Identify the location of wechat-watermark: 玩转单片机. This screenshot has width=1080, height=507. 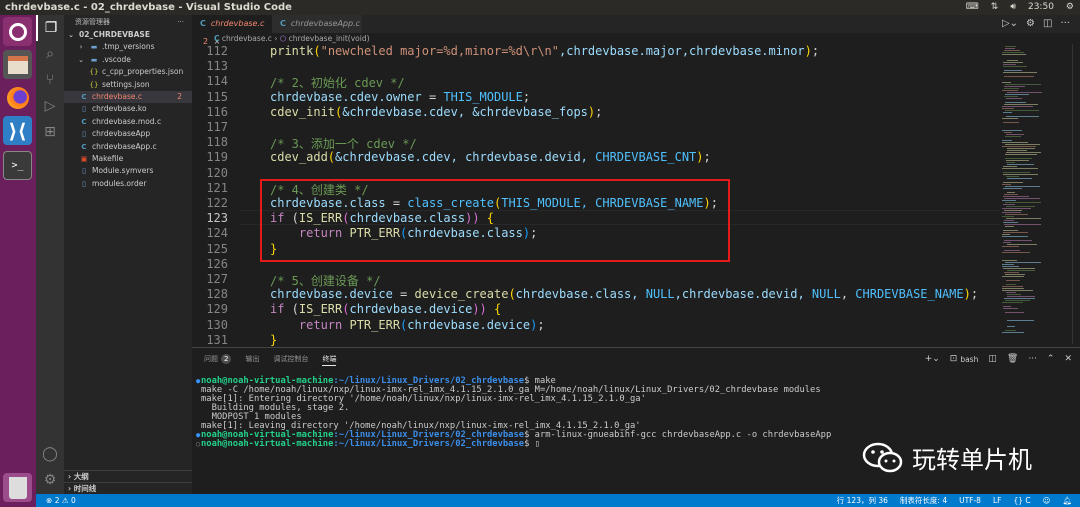
(947, 457).